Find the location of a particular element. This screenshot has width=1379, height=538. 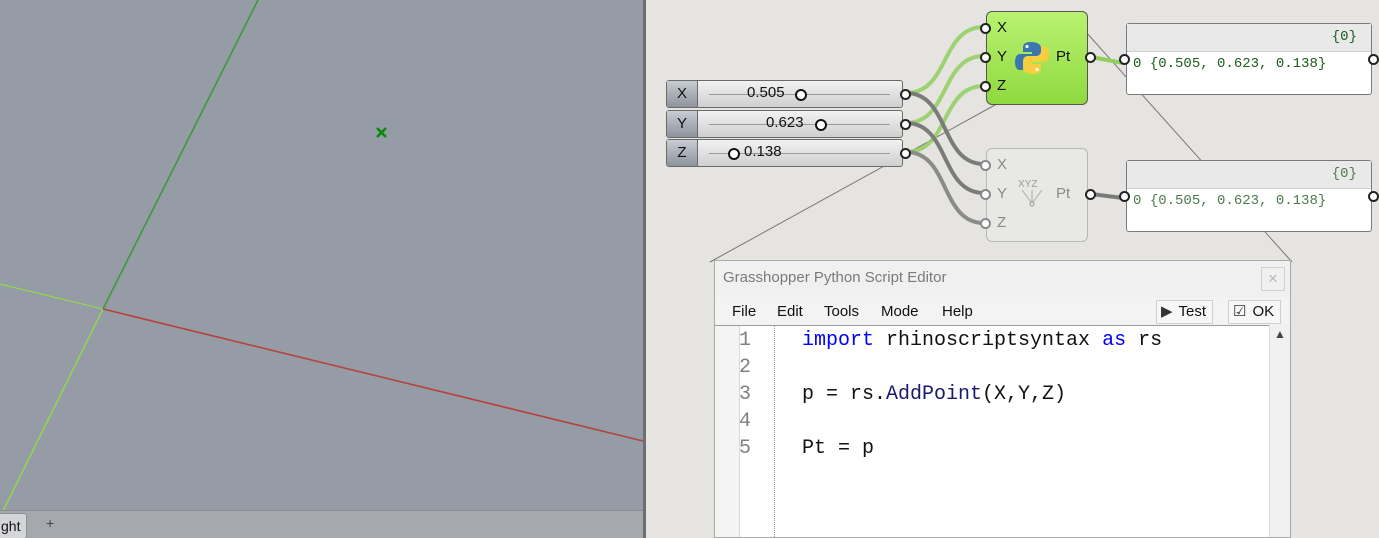

menu-help: Help is located at coordinates (957, 311).